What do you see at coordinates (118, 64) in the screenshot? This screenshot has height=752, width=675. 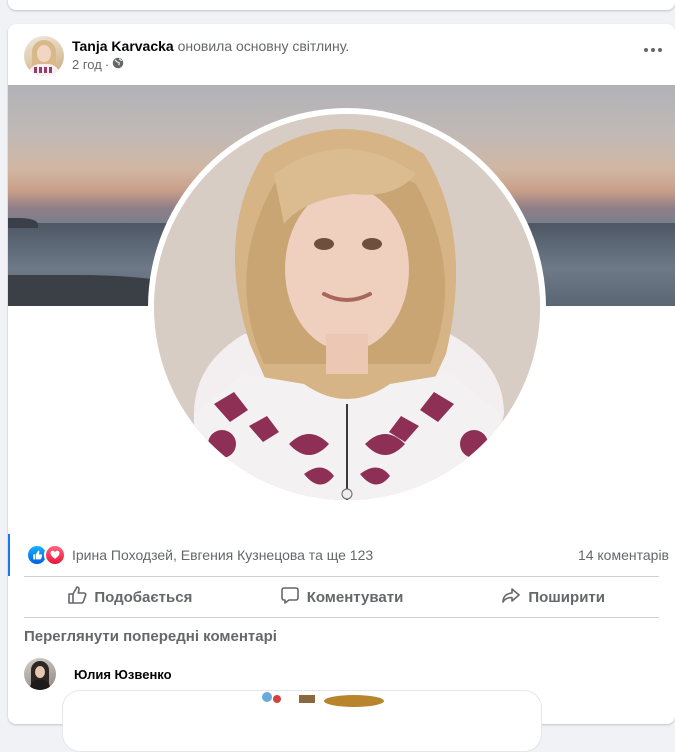 I see `globe-icon` at bounding box center [118, 64].